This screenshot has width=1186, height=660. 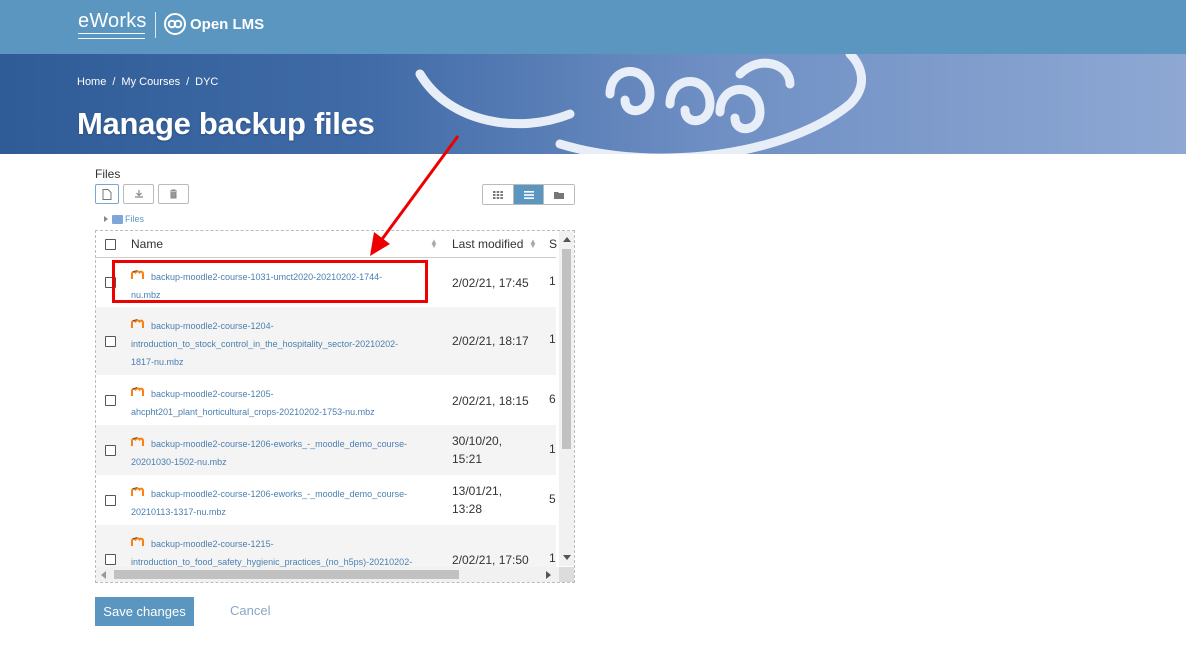 I want to click on column-header-name: Name, so click(x=147, y=244).